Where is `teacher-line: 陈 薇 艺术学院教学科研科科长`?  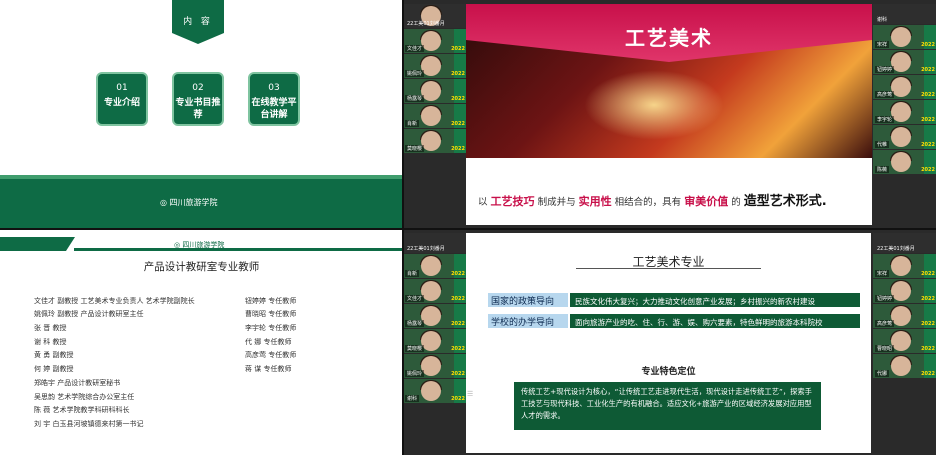 teacher-line: 陈 薇 艺术学院教学科研科科长 is located at coordinates (82, 410).